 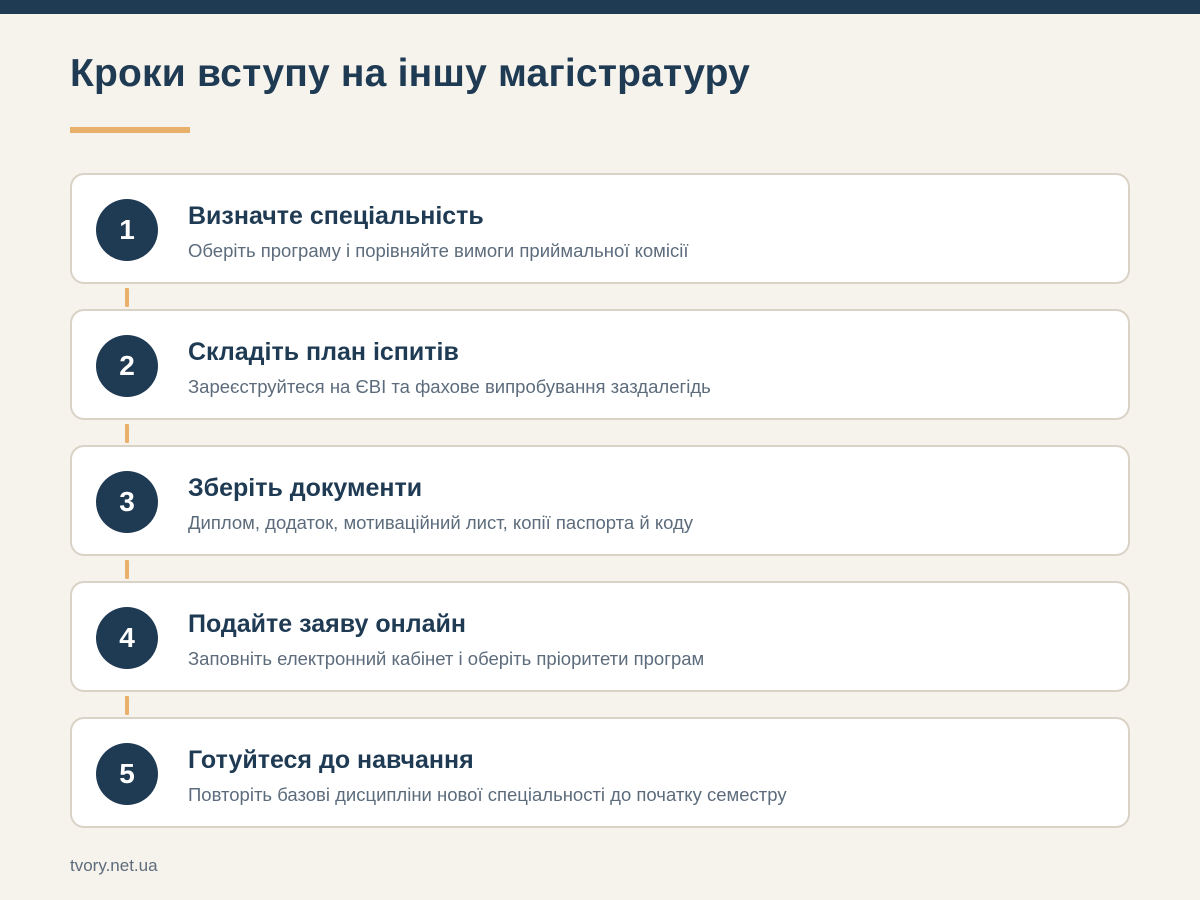 I want to click on step-title: Готуйтеся до навчання, so click(x=331, y=760).